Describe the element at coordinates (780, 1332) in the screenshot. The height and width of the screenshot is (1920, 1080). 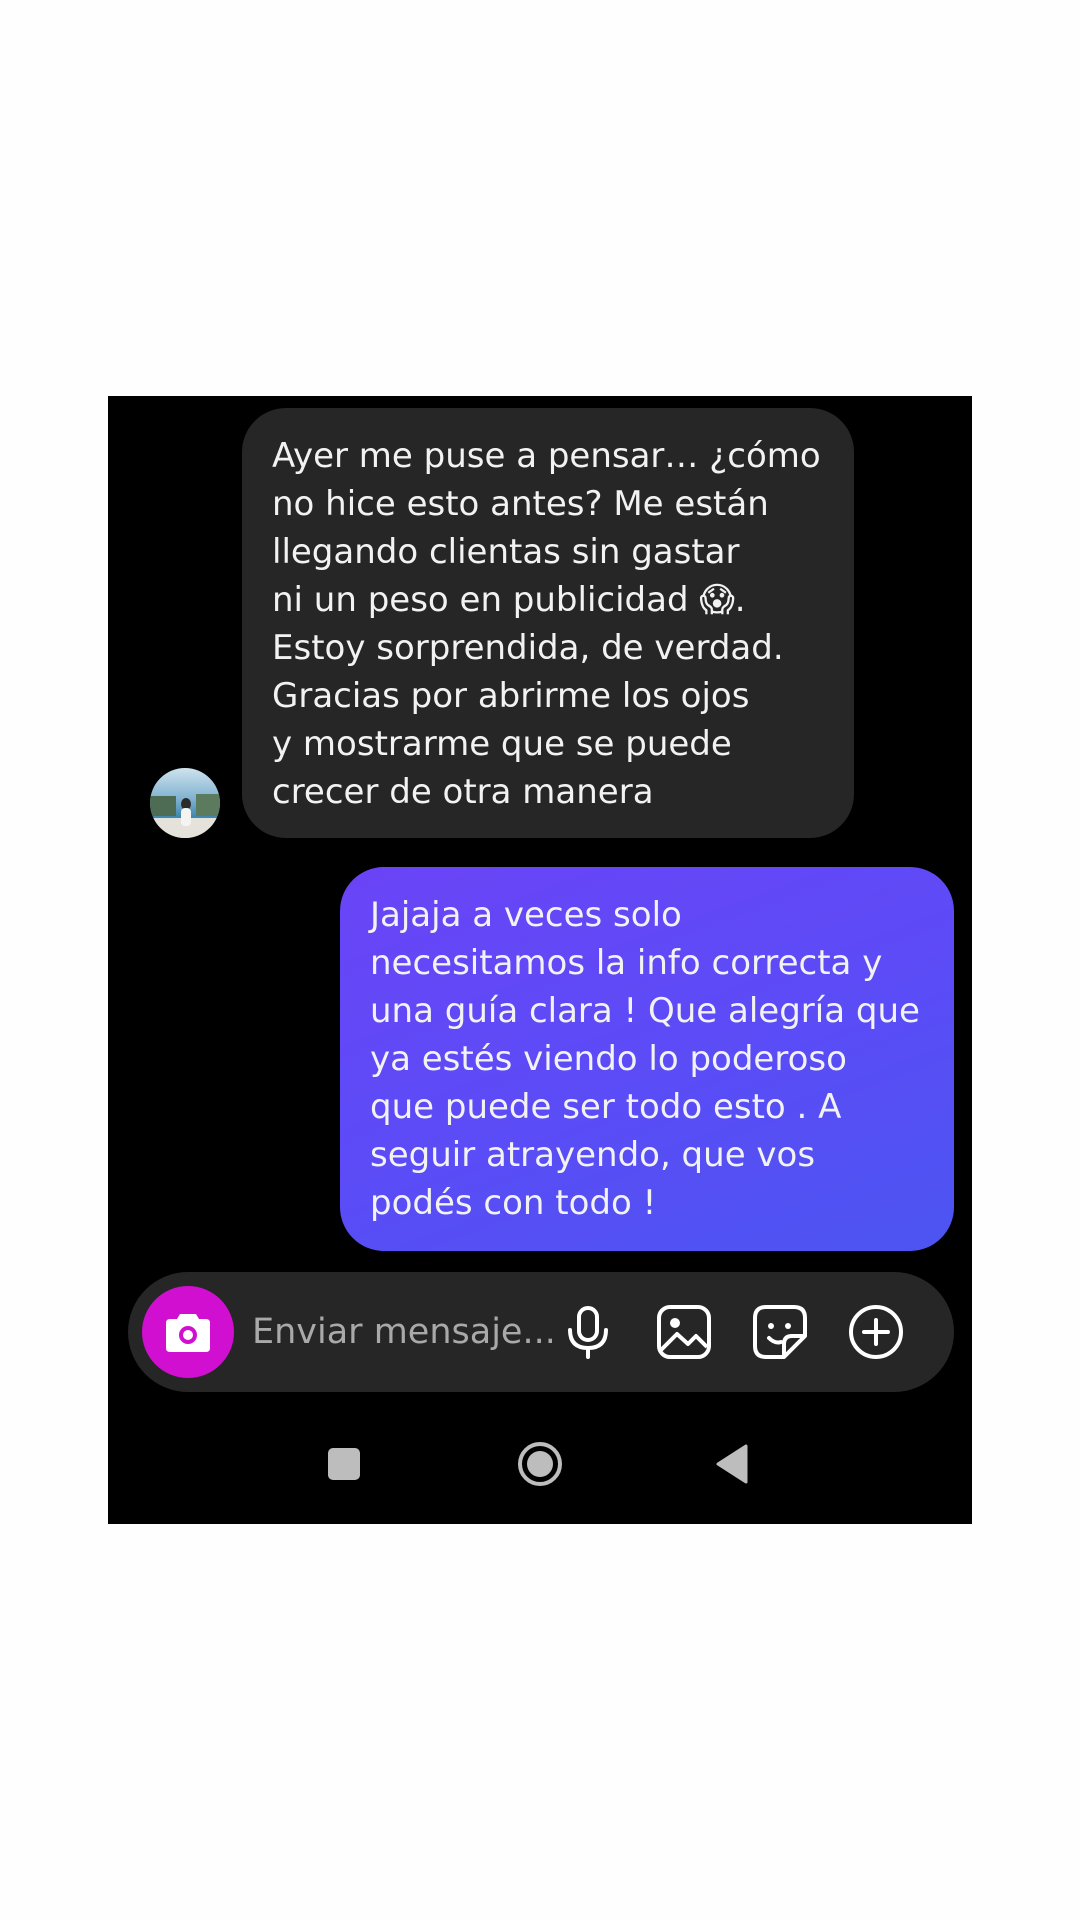
I see `sticker-icon` at that location.